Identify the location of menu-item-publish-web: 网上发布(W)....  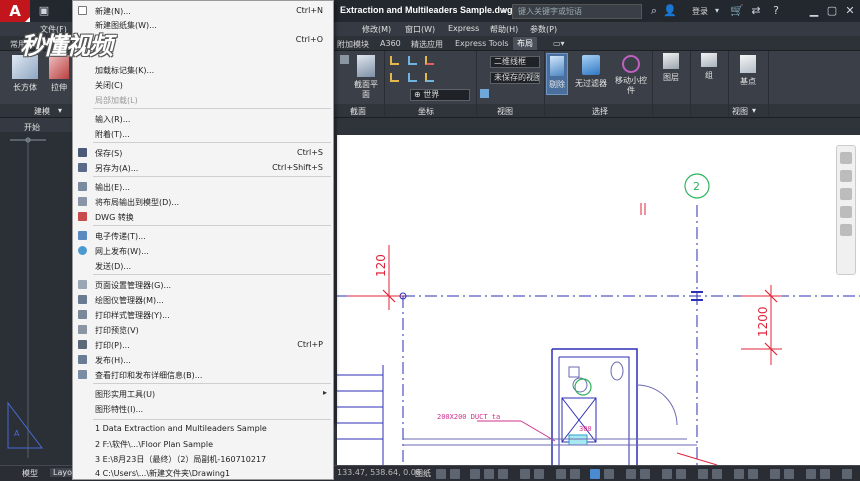
(203, 250).